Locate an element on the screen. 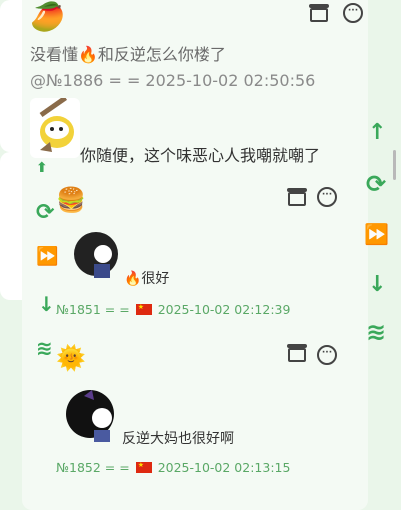 This screenshot has width=401, height=510. reply-meta: №1852 = = 2025-10-02 02:13:15 is located at coordinates (173, 467).